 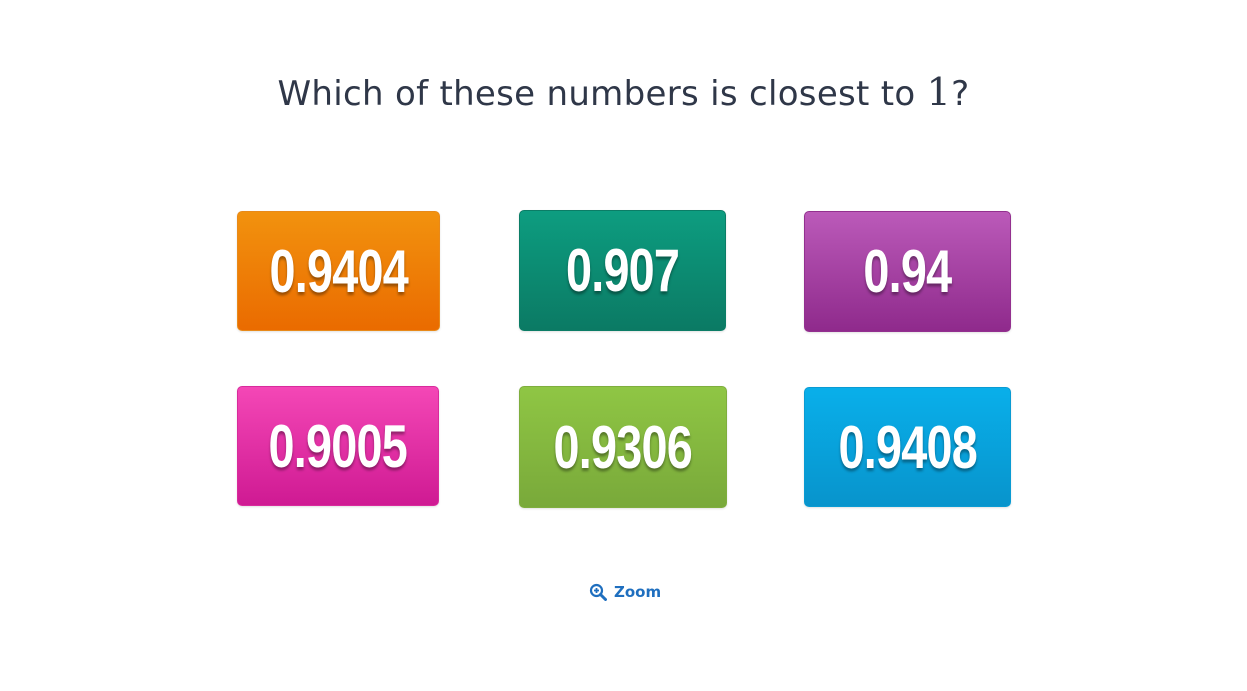 I want to click on answer-option-label: 0.9404, so click(x=338, y=271).